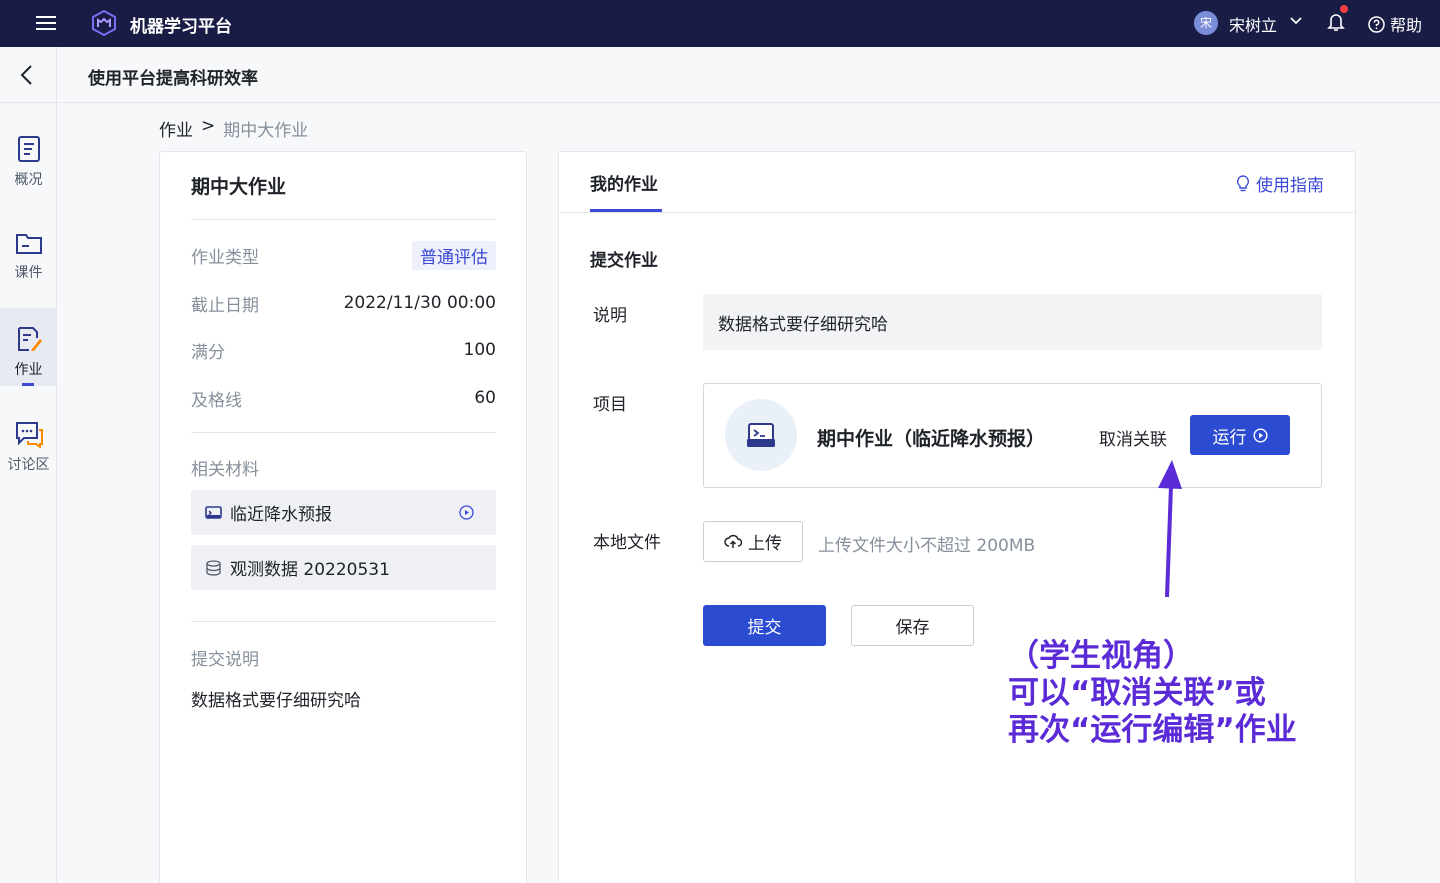  I want to click on info-row-type: 作业类型 普通评估, so click(343, 255).